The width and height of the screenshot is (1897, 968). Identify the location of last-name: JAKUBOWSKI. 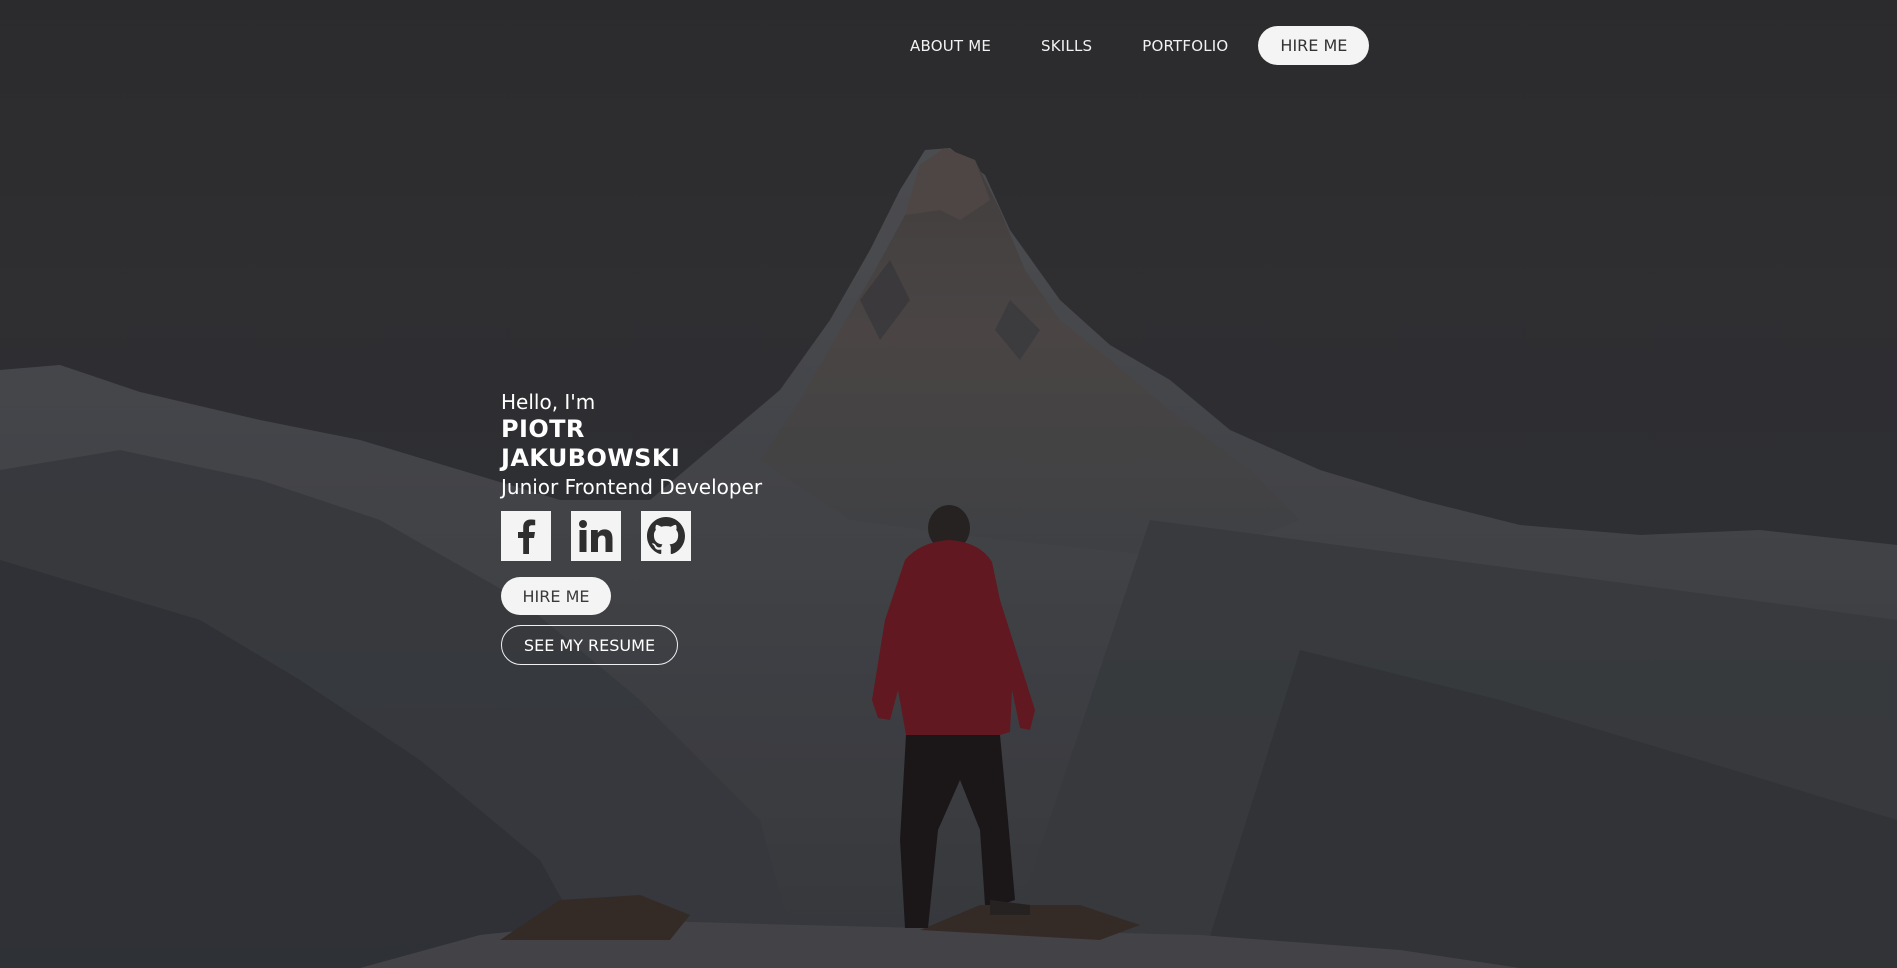
(591, 458).